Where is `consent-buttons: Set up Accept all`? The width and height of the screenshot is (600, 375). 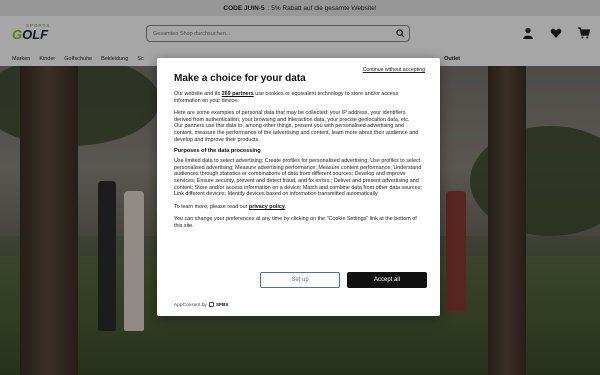
consent-buttons: Set up Accept all is located at coordinates (343, 280).